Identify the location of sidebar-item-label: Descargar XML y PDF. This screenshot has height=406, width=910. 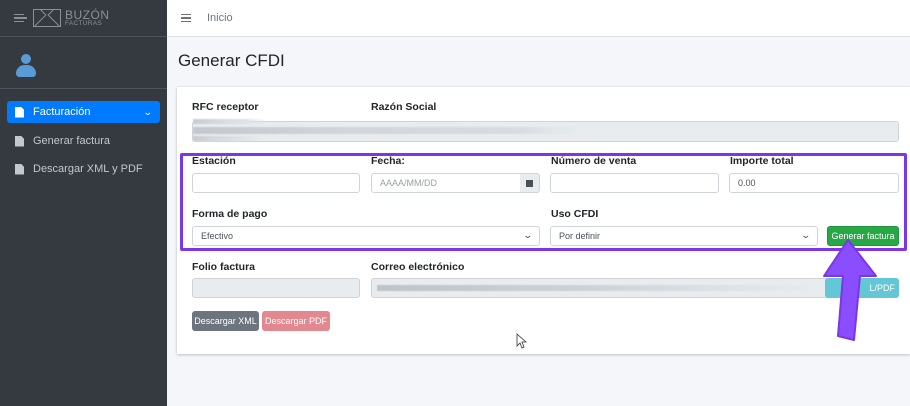
(88, 169).